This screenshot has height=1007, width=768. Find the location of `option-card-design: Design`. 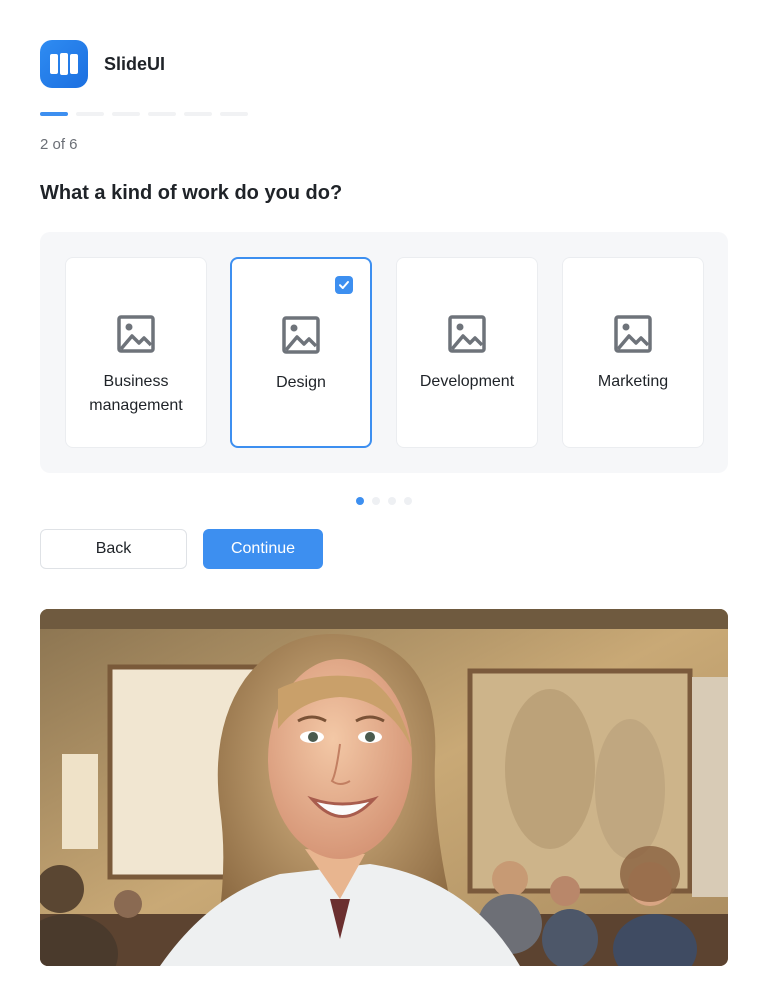

option-card-design: Design is located at coordinates (301, 352).